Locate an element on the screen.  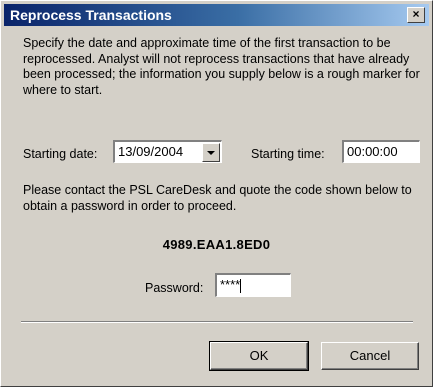
chevron-down-icon is located at coordinates (211, 153).